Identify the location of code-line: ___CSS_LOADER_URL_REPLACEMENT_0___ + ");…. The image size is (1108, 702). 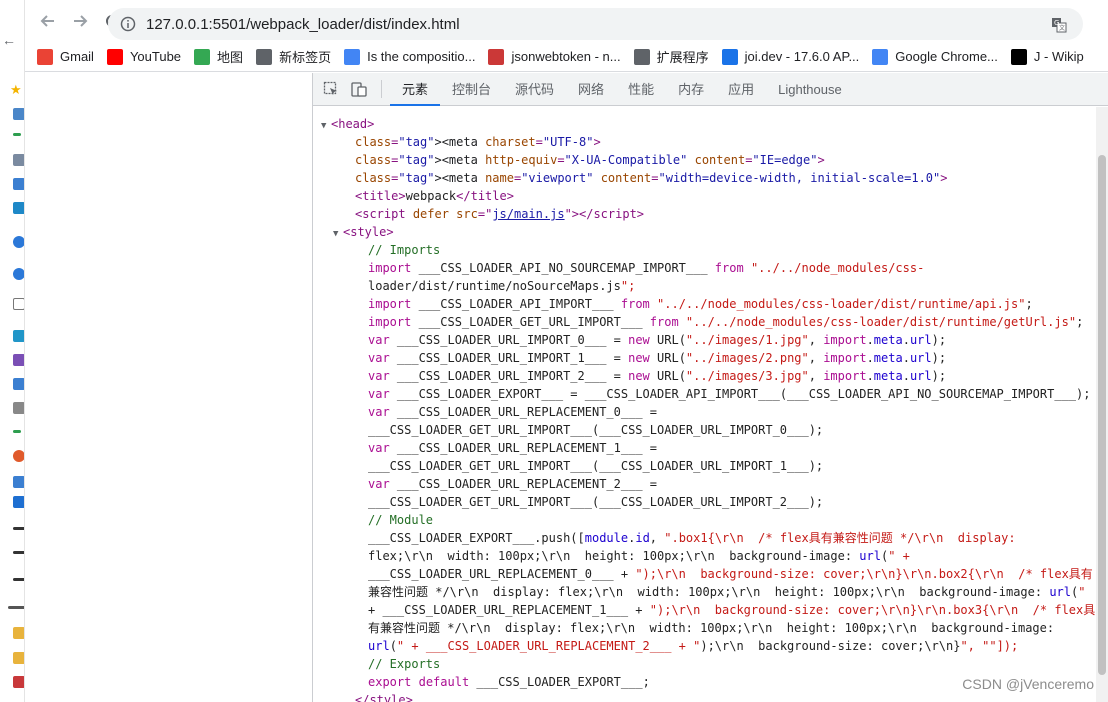
(730, 574).